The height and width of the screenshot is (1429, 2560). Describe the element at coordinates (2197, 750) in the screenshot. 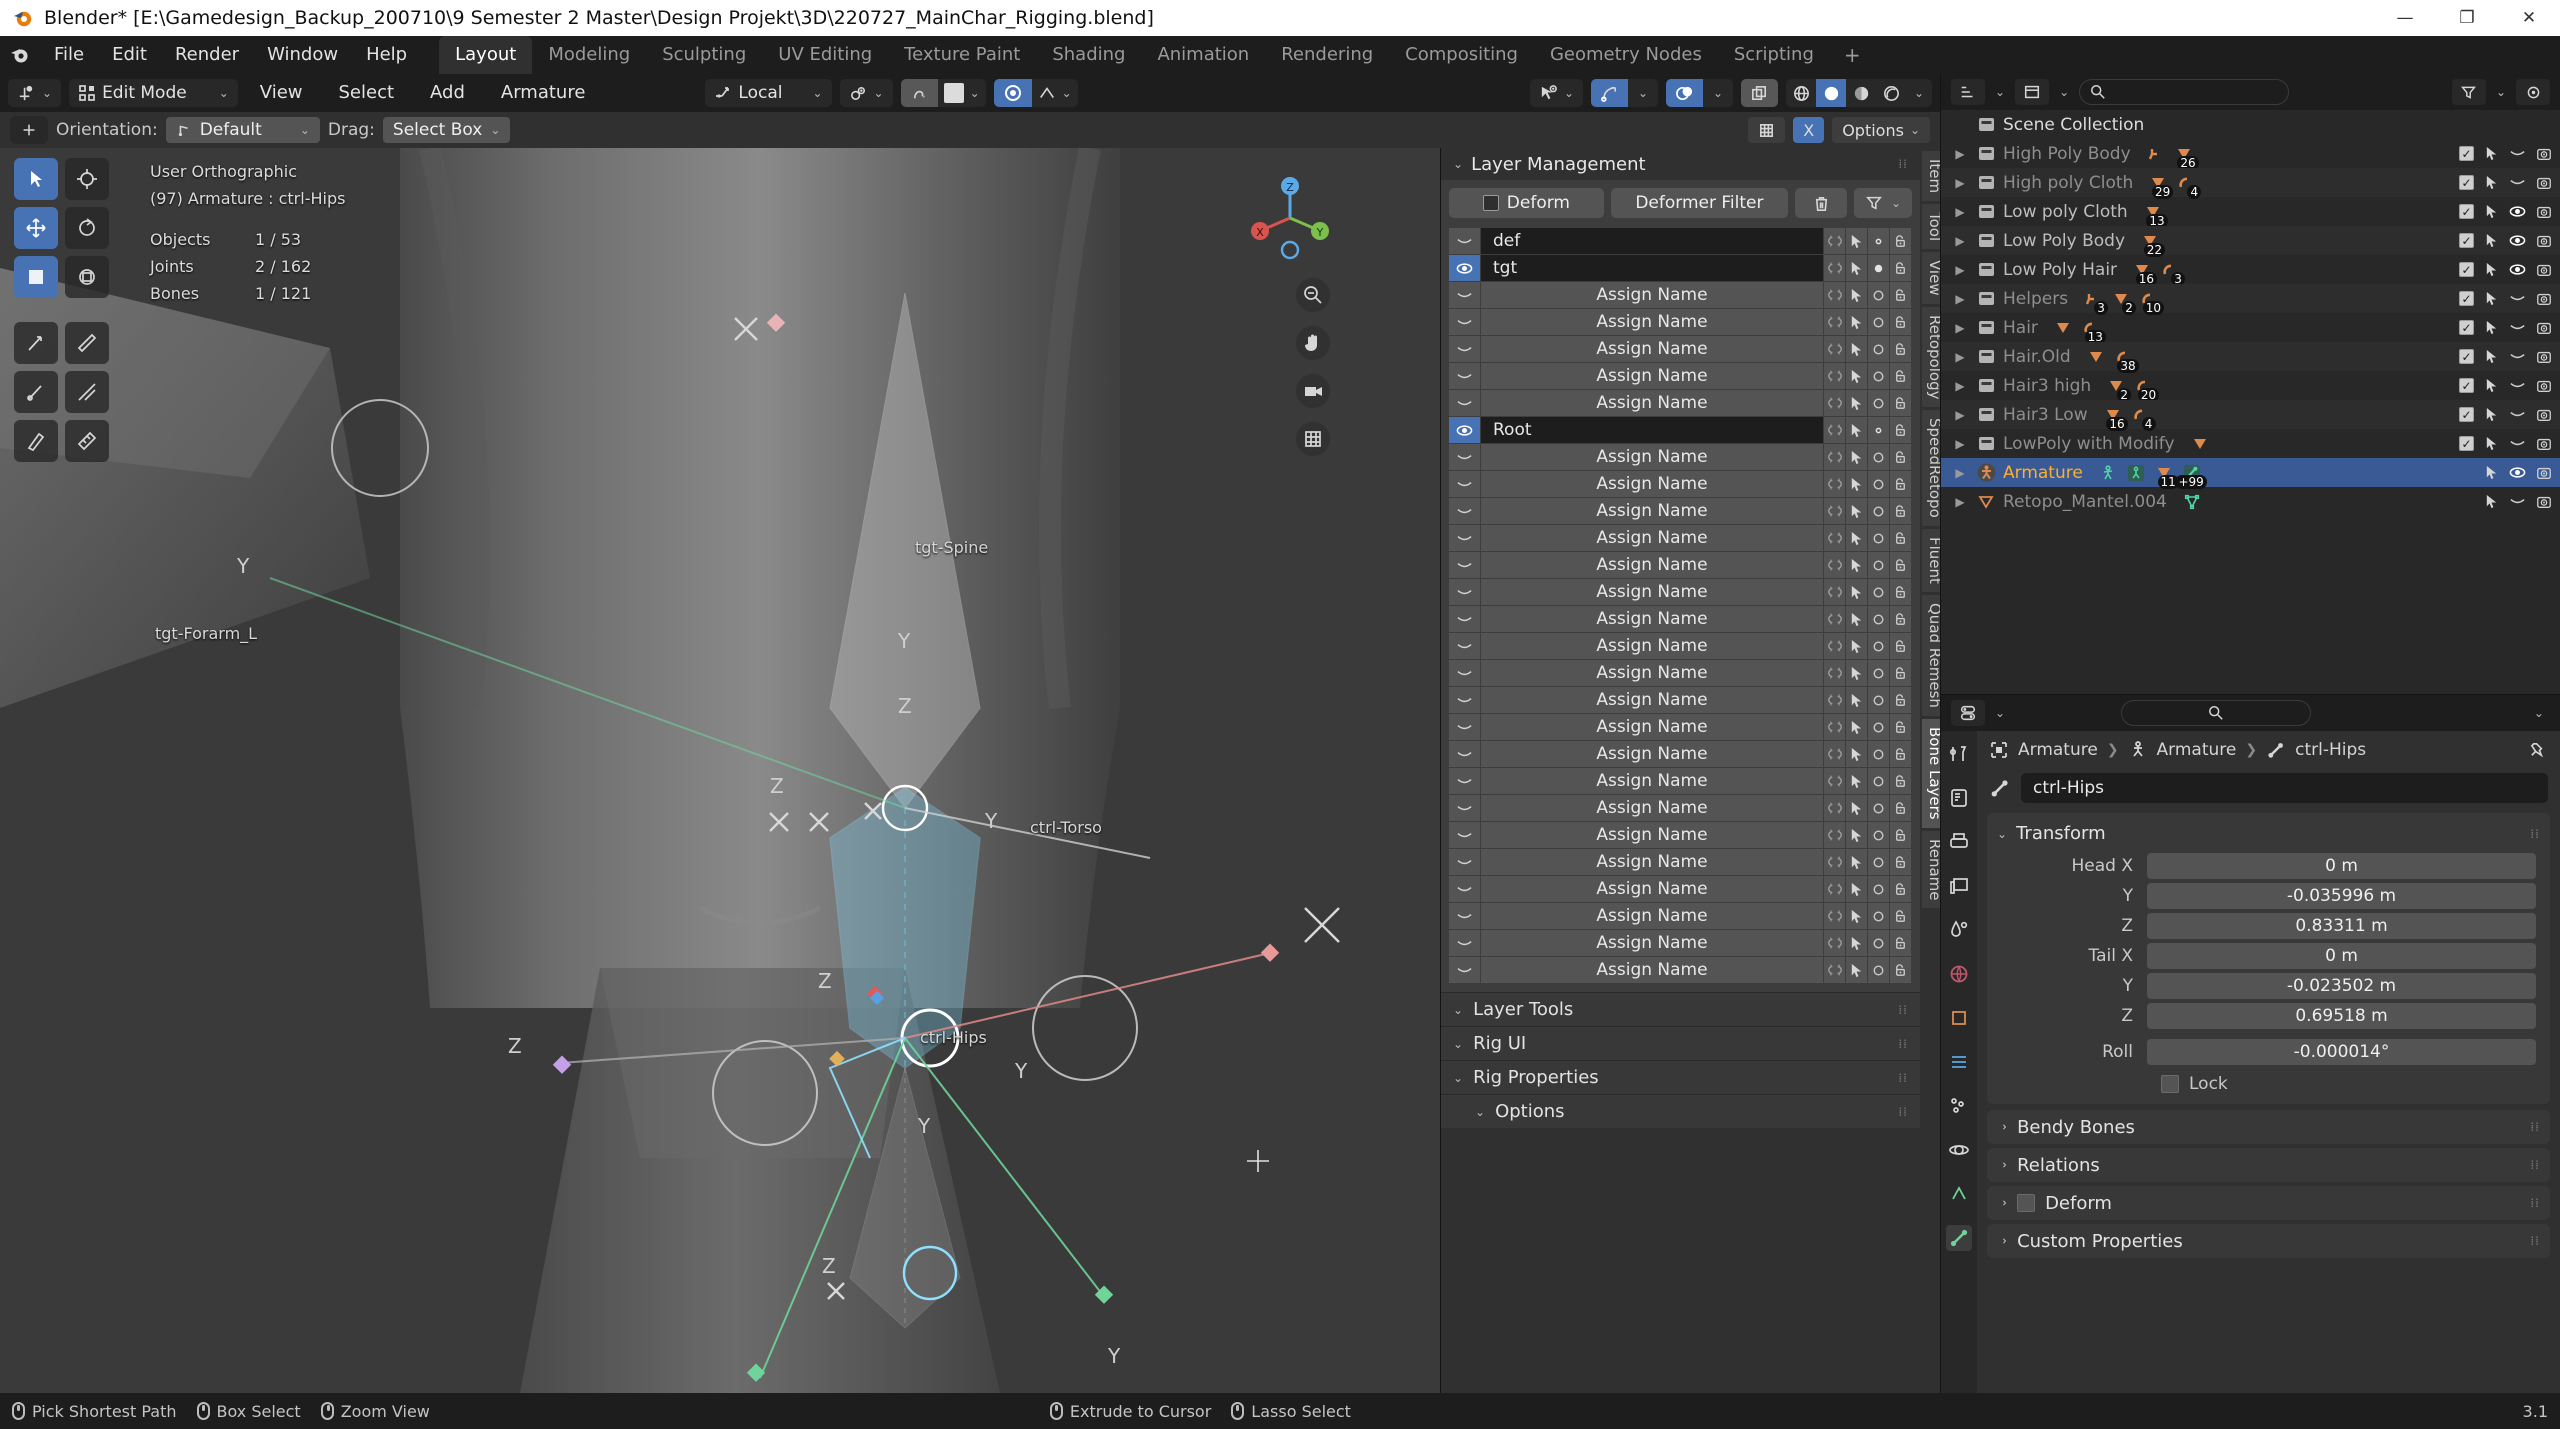

I see `breadcrumb-armature: Armature` at that location.